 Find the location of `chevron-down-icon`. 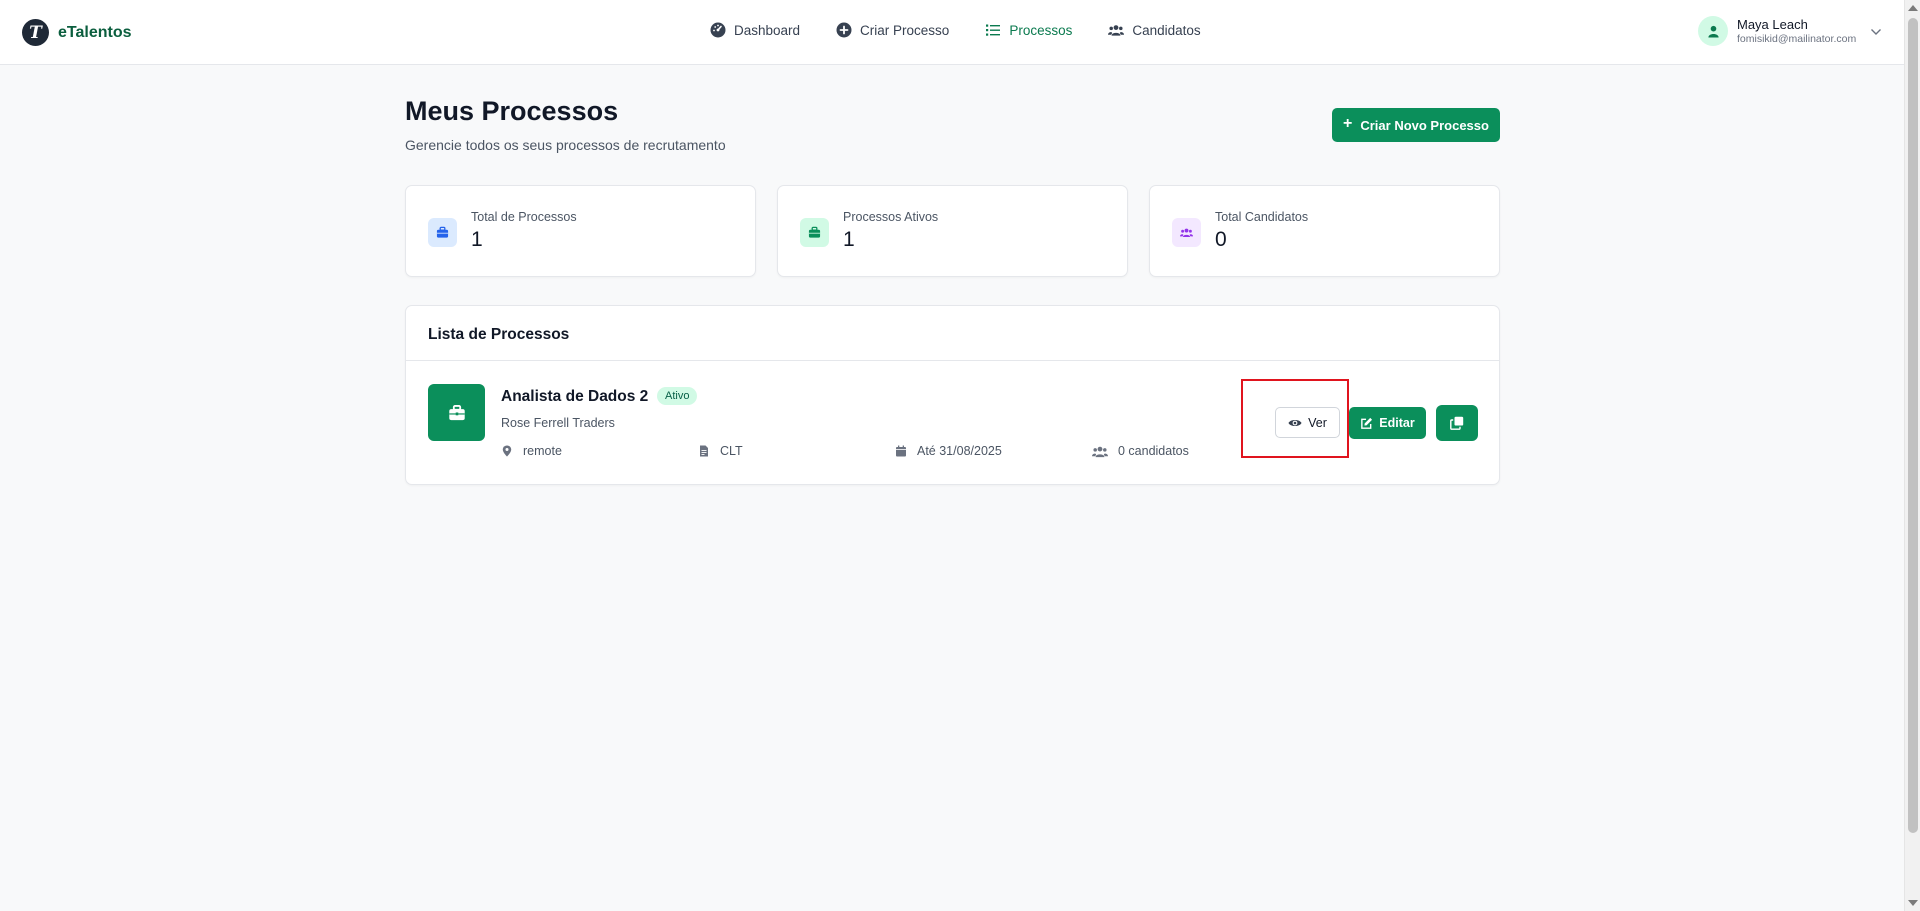

chevron-down-icon is located at coordinates (1876, 32).